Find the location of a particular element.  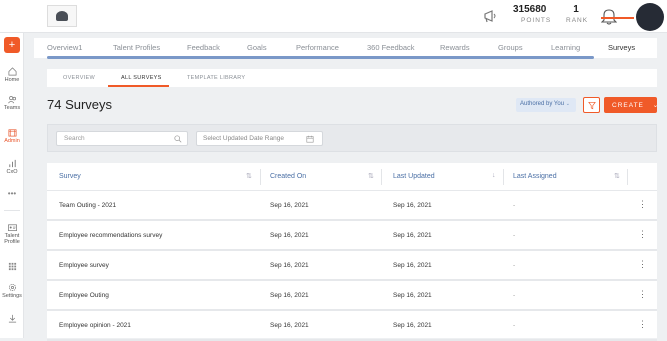

add-button: + is located at coordinates (12, 45).